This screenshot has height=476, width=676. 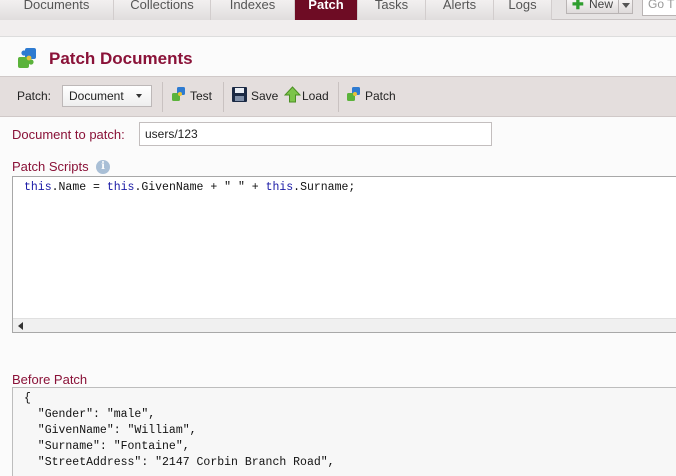 What do you see at coordinates (90, 414) in the screenshot?
I see `json-line: "Gender": "male",` at bounding box center [90, 414].